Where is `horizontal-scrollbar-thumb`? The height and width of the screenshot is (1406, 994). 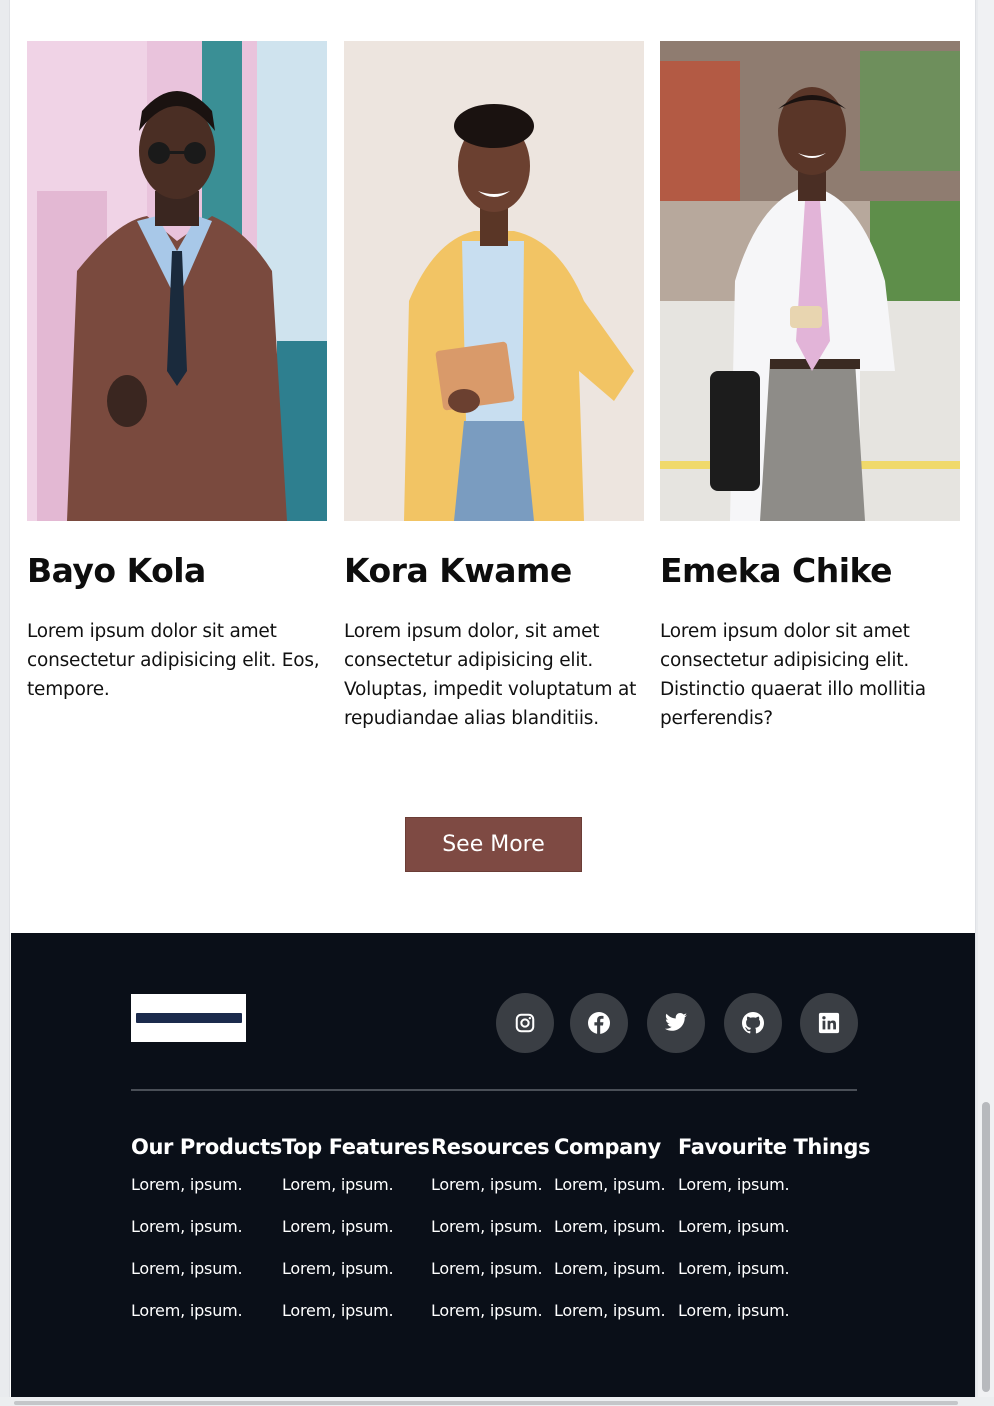 horizontal-scrollbar-thumb is located at coordinates (486, 1403).